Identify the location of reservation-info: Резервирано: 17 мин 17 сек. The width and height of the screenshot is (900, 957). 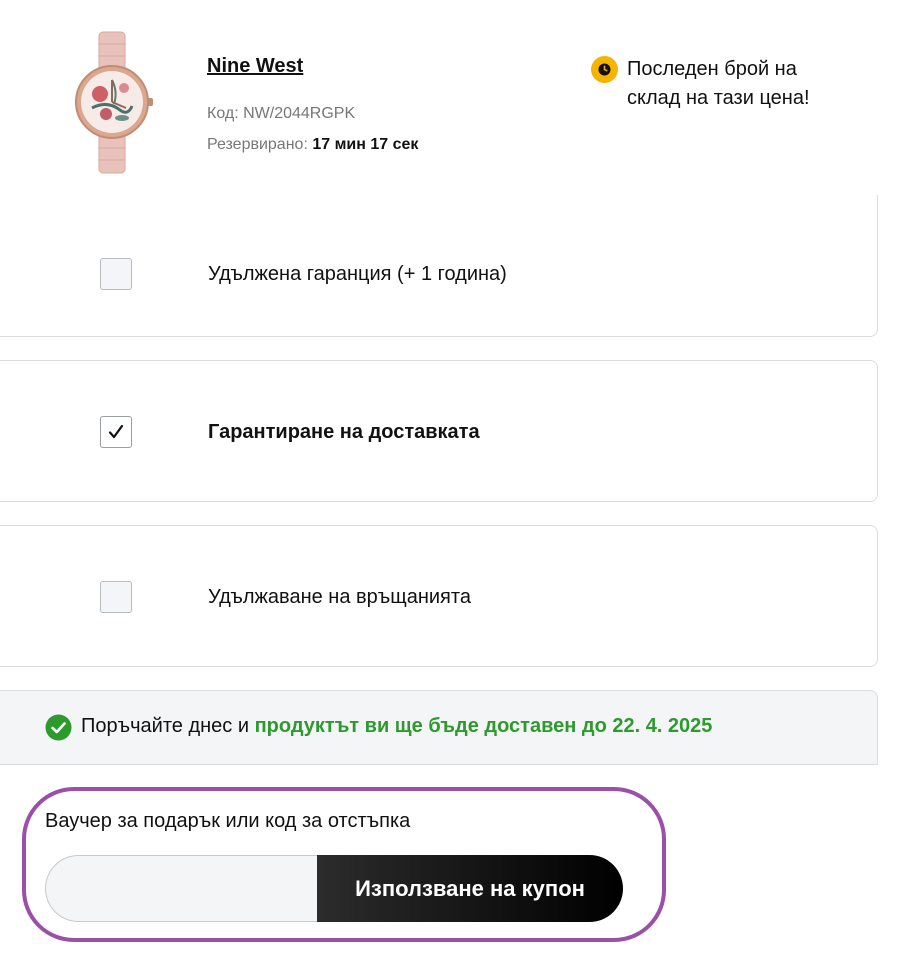
(312, 145).